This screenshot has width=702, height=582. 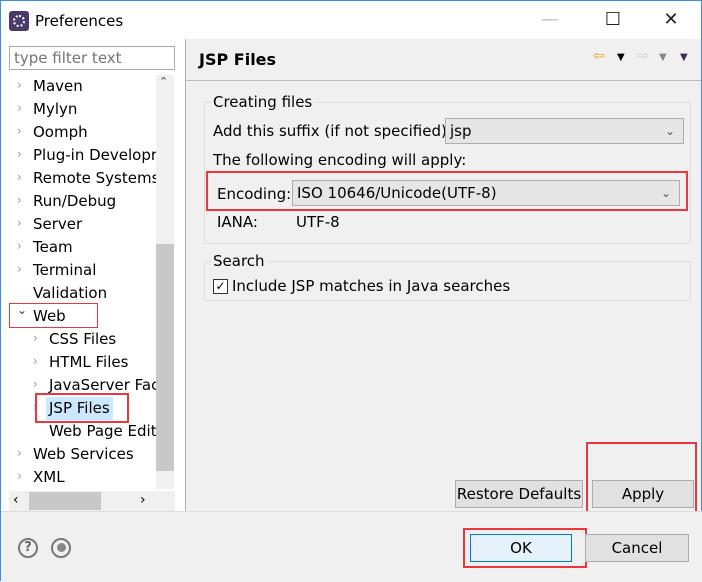 I want to click on suffix-select: jsp ⌄, so click(x=564, y=131).